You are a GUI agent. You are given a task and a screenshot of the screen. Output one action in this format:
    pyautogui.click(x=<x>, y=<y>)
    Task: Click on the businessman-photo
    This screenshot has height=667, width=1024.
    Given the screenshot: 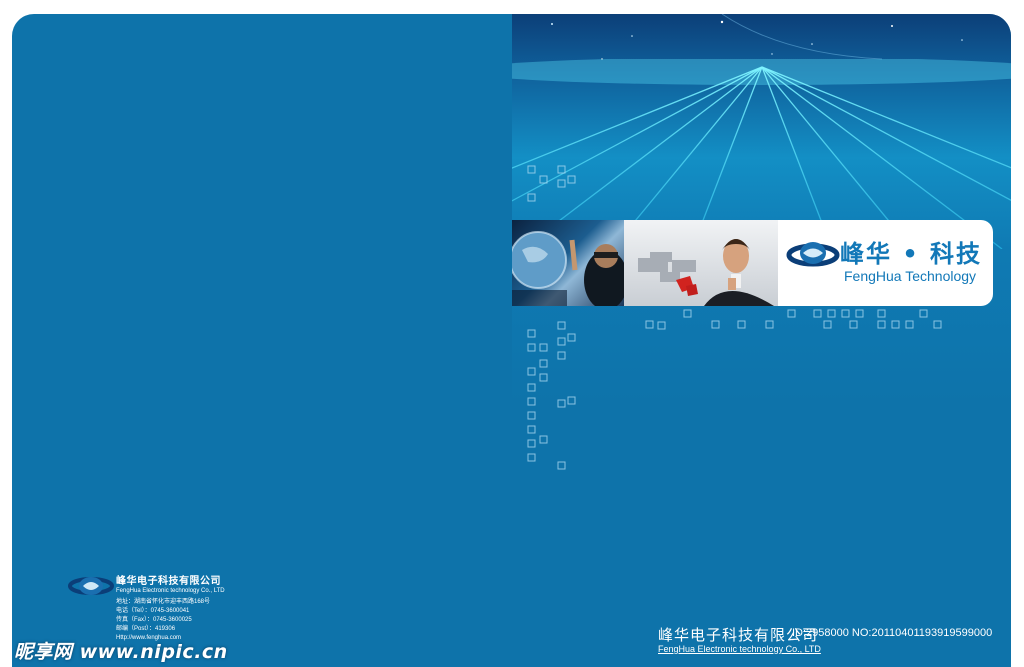 What is the action you would take?
    pyautogui.click(x=701, y=263)
    